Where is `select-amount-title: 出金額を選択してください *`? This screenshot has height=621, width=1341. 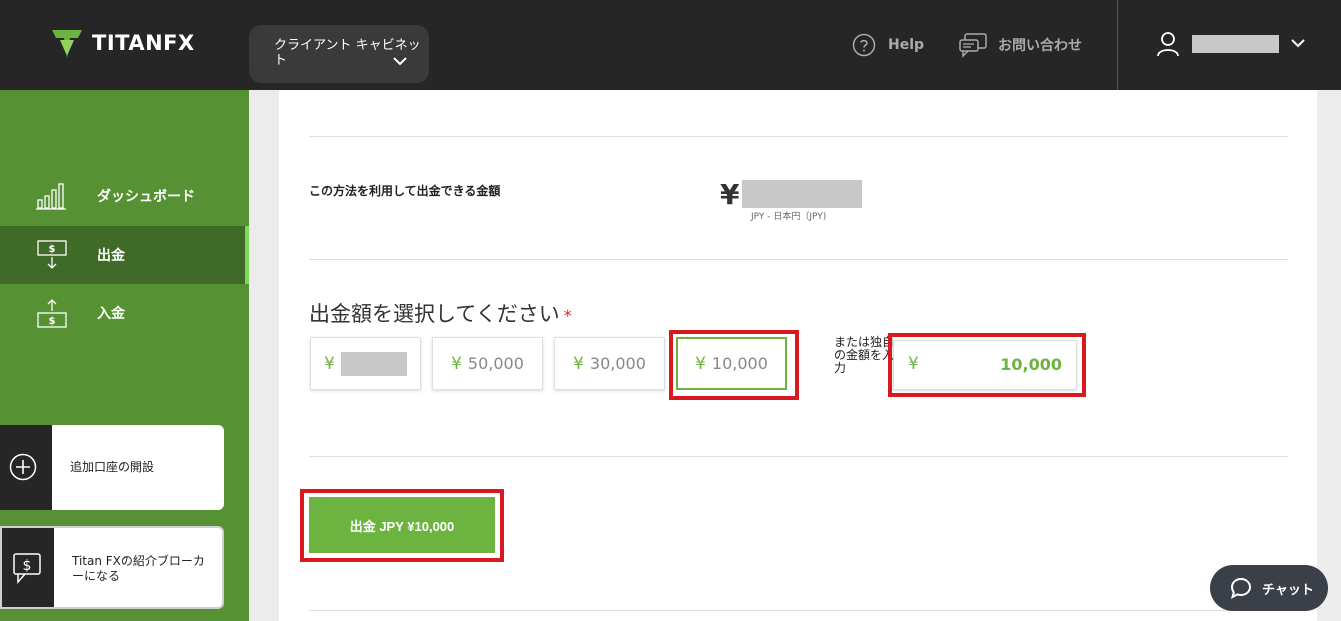 select-amount-title: 出金額を選択してください * is located at coordinates (440, 313).